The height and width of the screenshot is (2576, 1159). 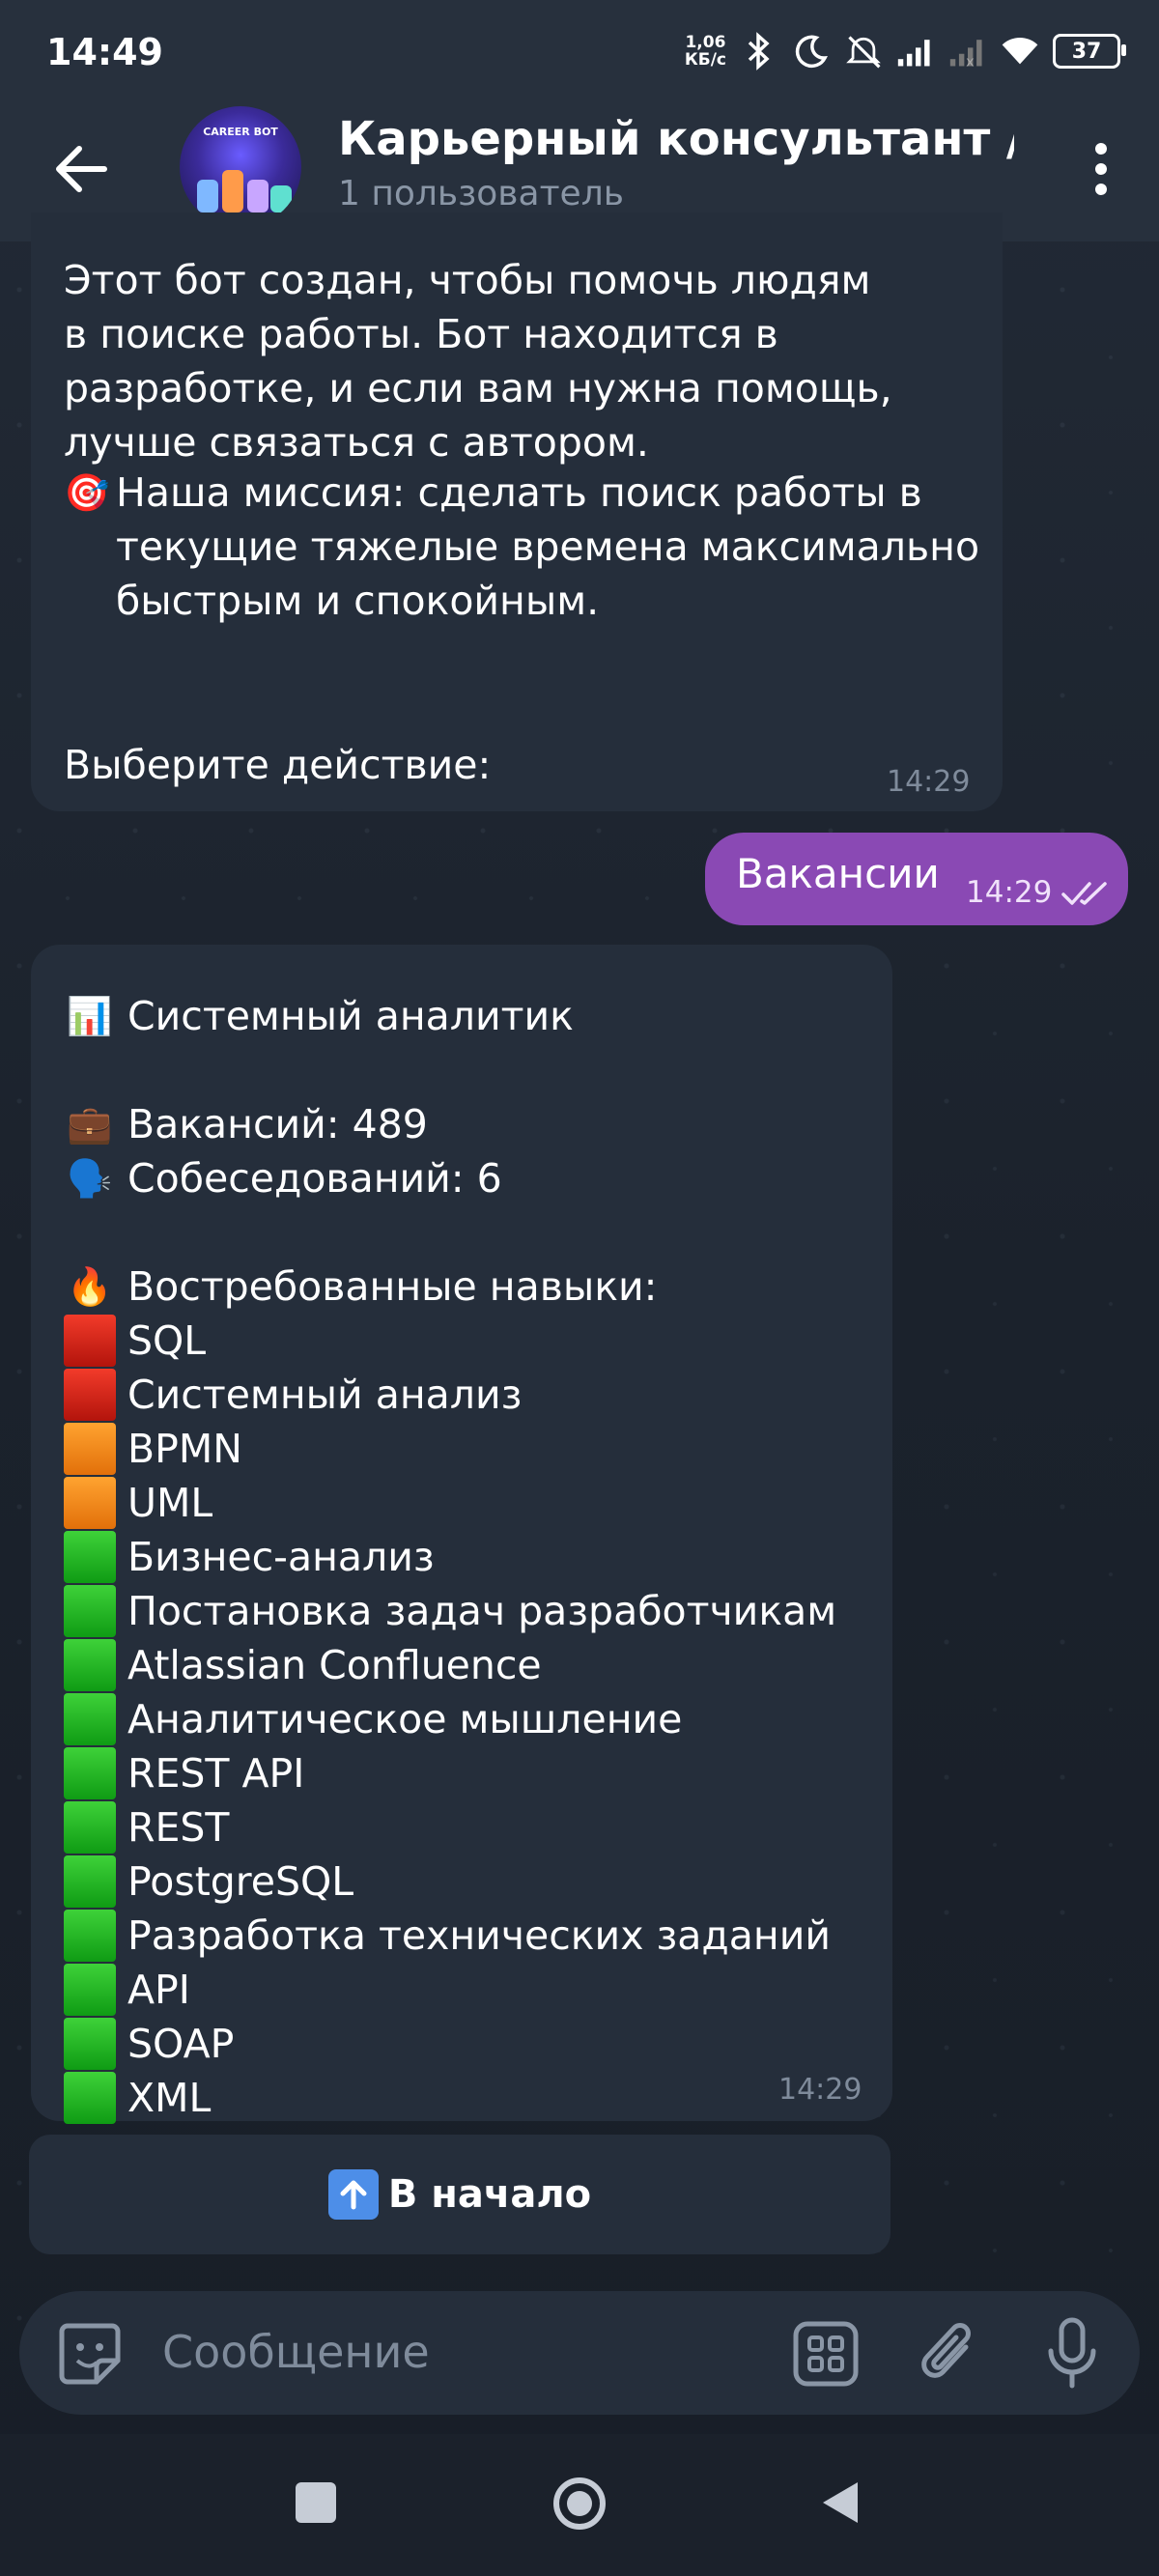 I want to click on status-time: 14:49, so click(x=104, y=52).